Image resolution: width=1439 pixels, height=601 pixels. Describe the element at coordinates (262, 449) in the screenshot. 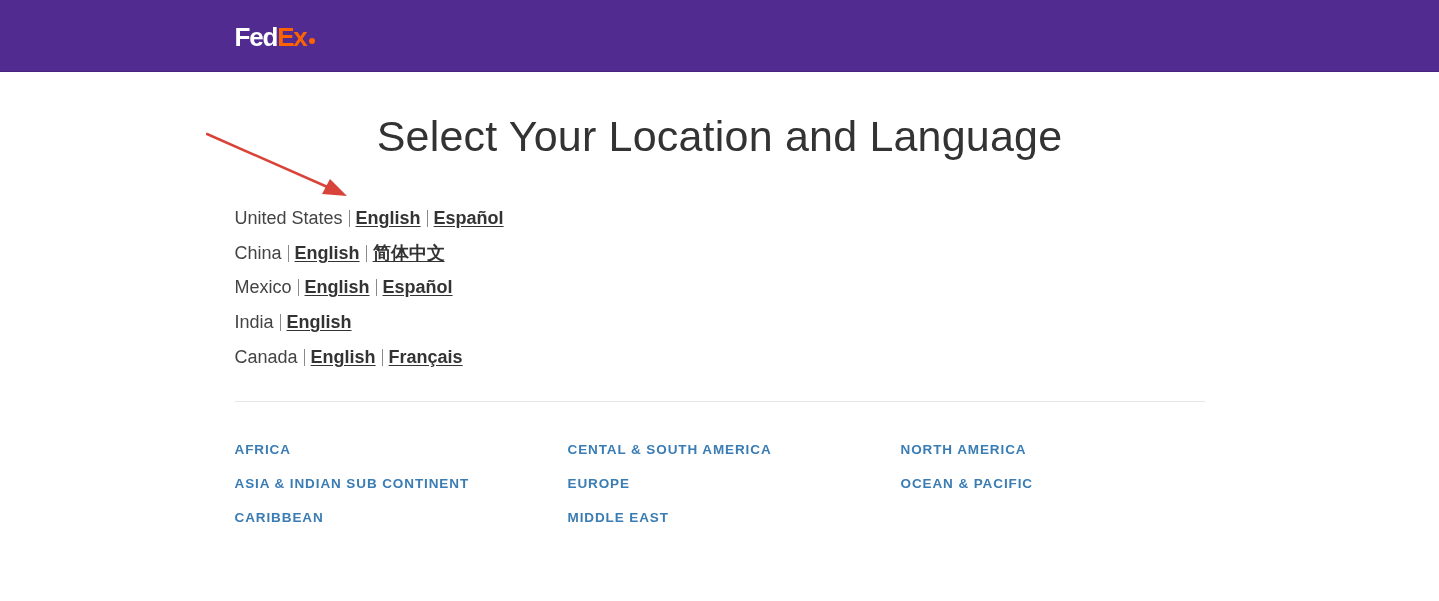

I see `region-link: AFRICA` at that location.